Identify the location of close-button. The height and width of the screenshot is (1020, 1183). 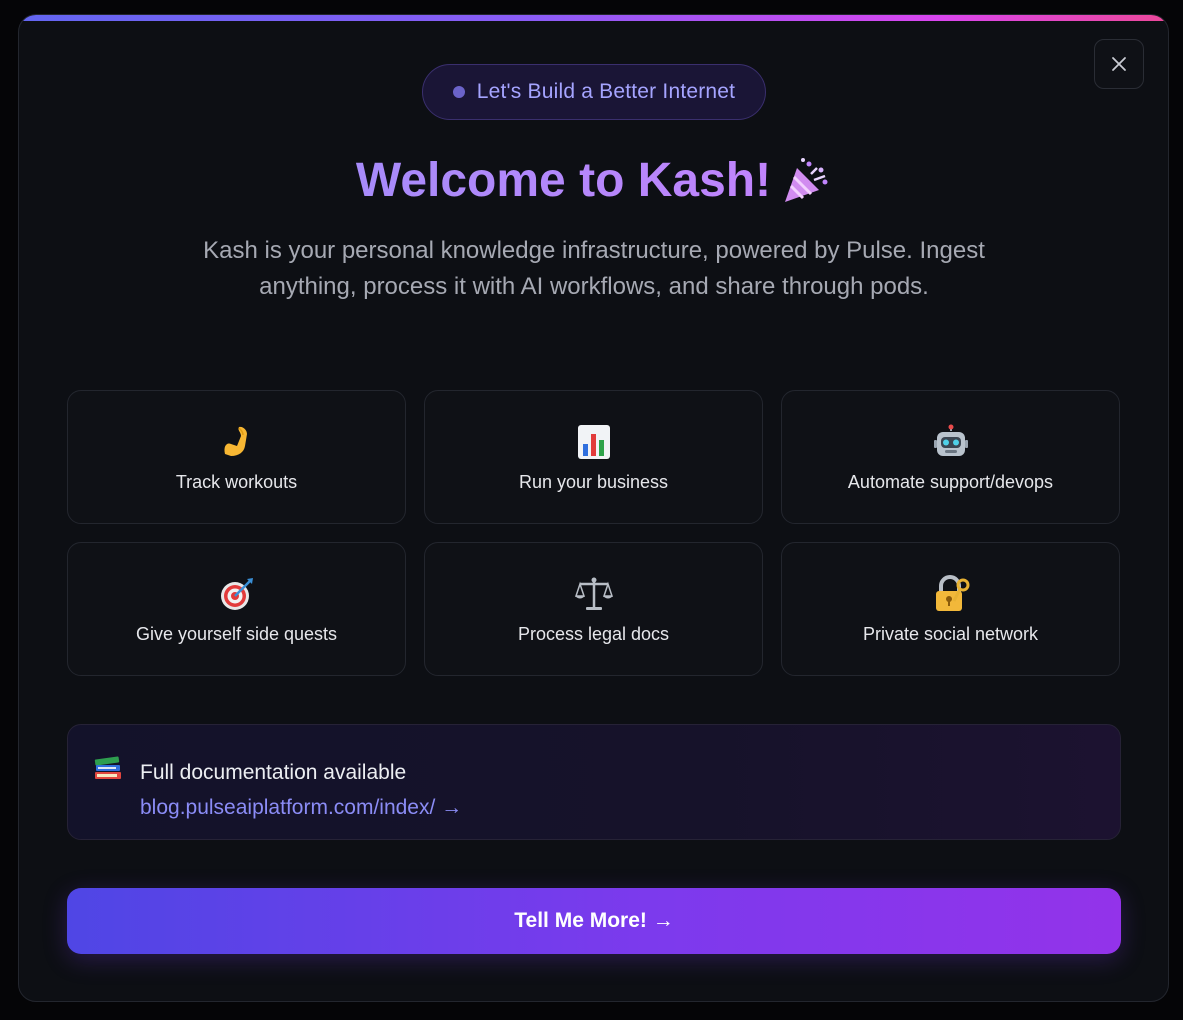
(1119, 64).